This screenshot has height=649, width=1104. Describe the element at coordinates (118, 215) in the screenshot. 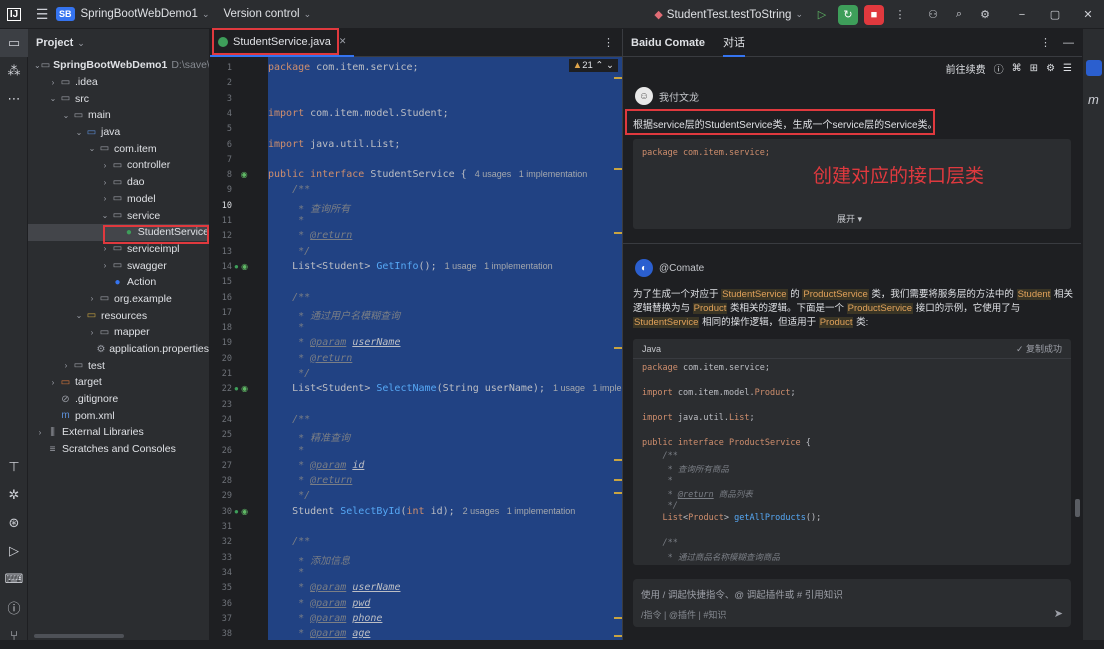

I see `tree-item-service: ⌄ ▭ service` at that location.